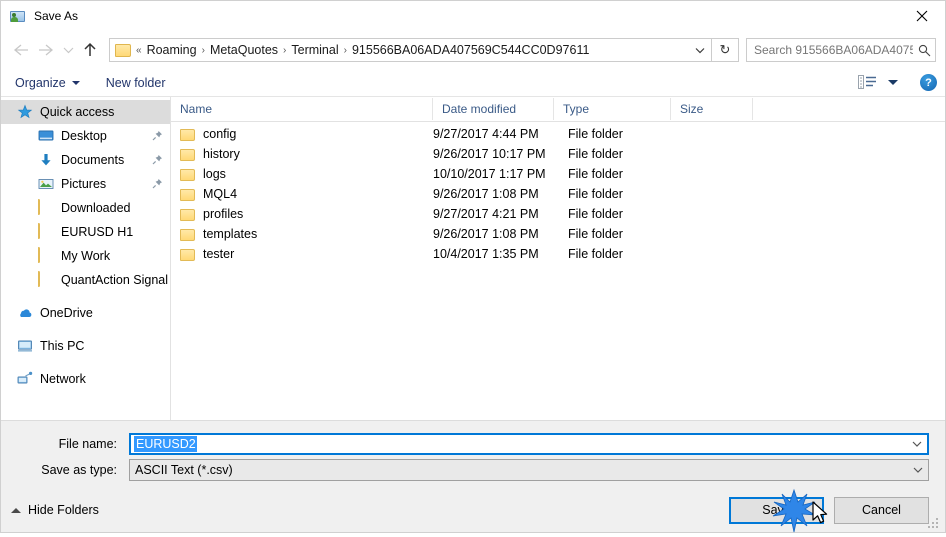 The width and height of the screenshot is (946, 537). I want to click on help-icon: ?, so click(928, 82).